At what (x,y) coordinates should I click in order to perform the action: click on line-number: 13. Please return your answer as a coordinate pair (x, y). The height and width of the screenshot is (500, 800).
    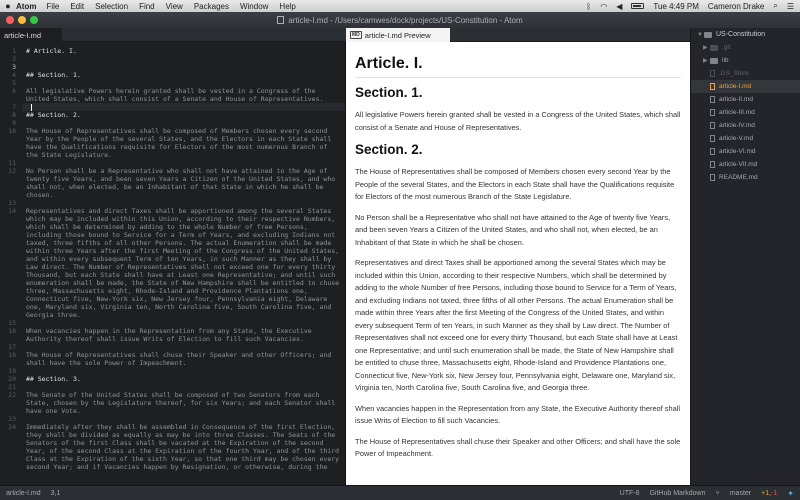
    Looking at the image, I should click on (8, 203).